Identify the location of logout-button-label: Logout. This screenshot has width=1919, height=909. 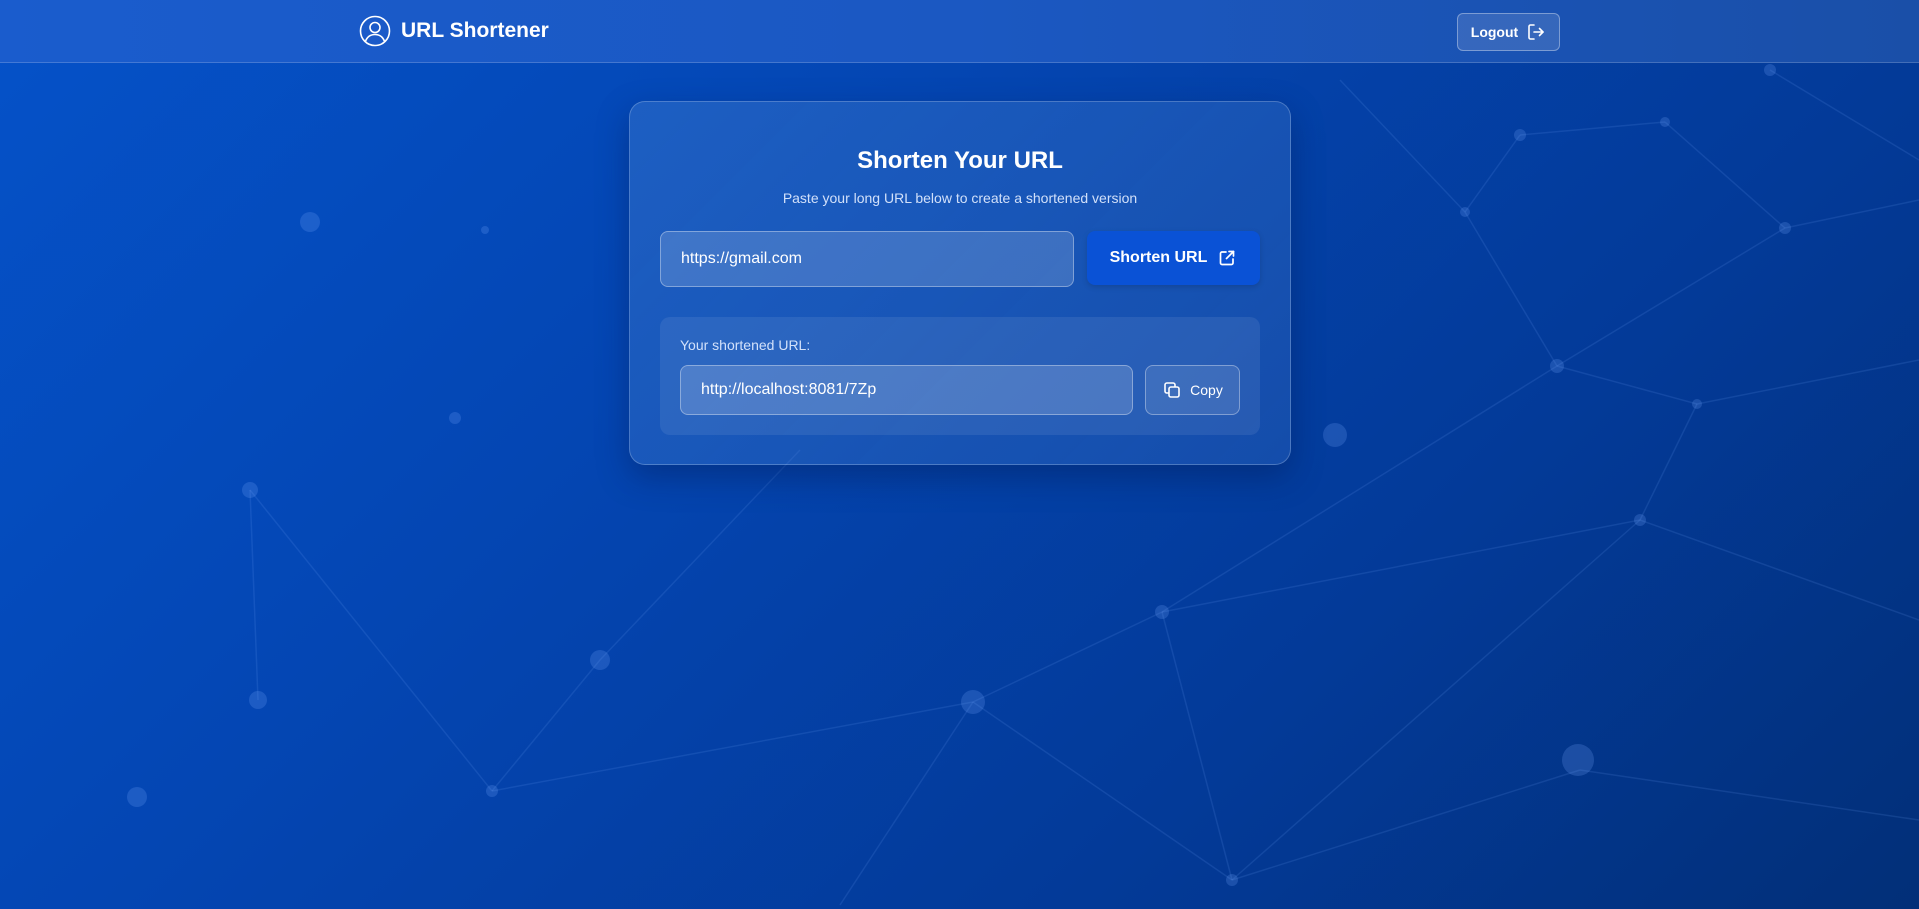
(1494, 32).